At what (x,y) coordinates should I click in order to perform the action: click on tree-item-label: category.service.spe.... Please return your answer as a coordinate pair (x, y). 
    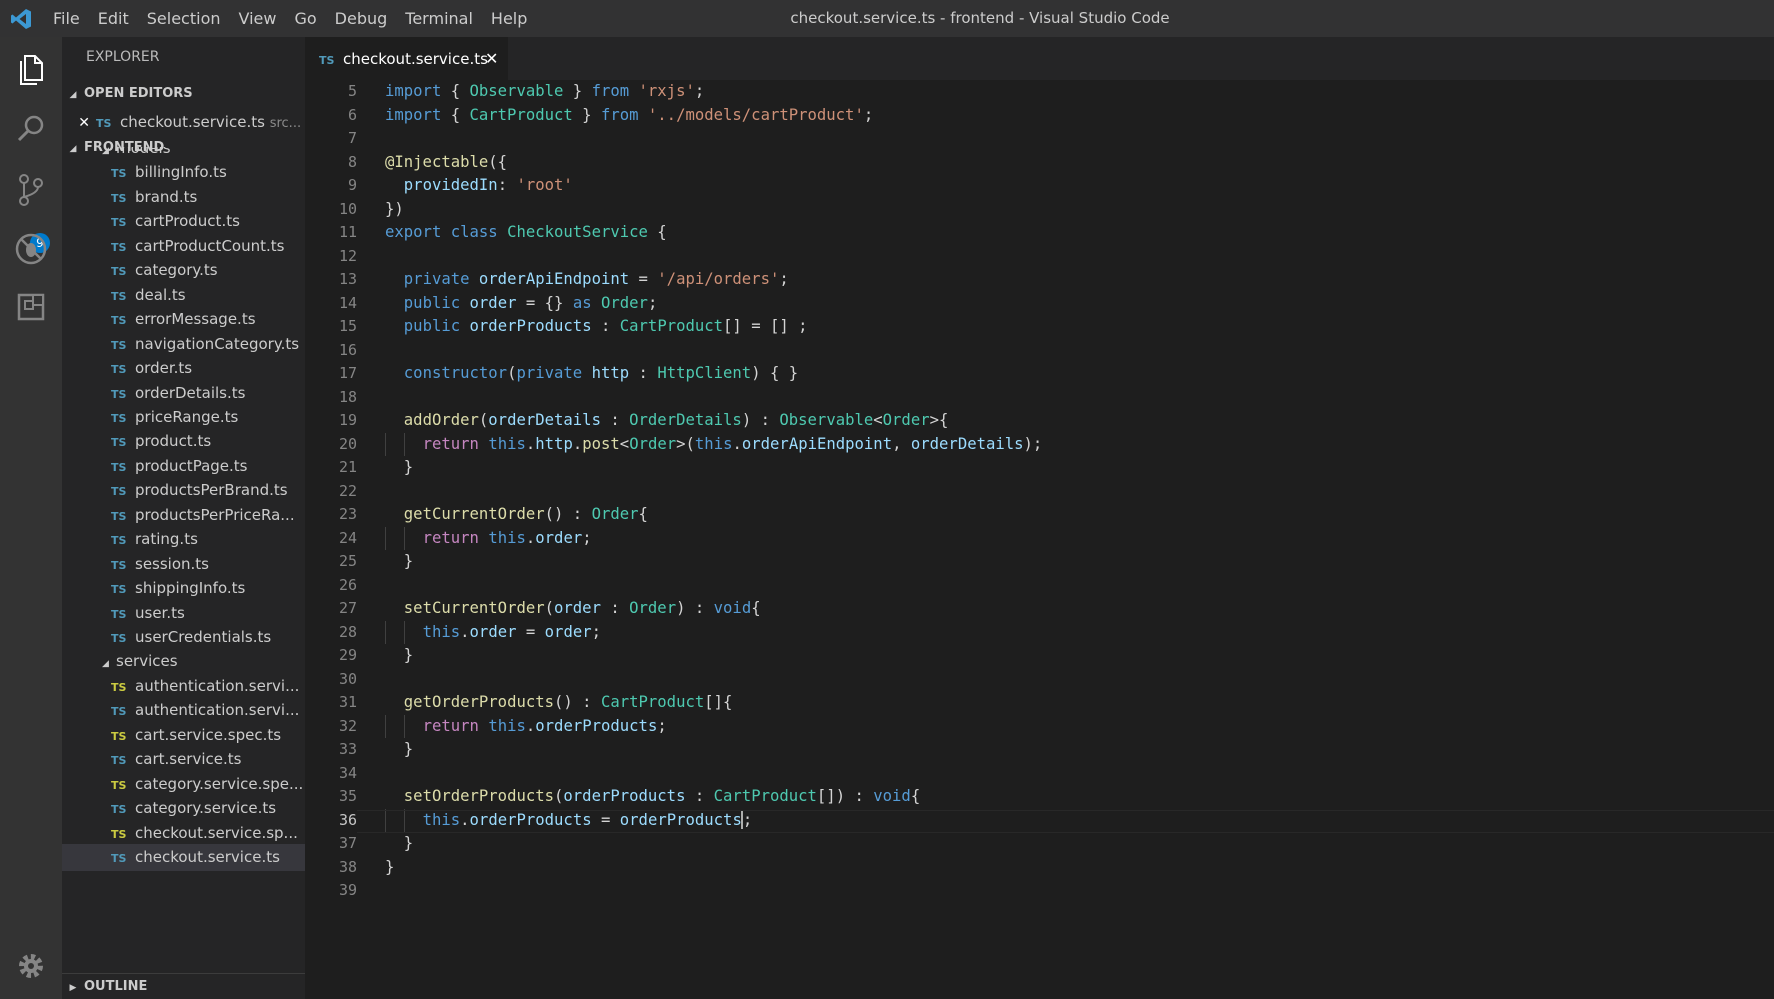
    Looking at the image, I should click on (219, 783).